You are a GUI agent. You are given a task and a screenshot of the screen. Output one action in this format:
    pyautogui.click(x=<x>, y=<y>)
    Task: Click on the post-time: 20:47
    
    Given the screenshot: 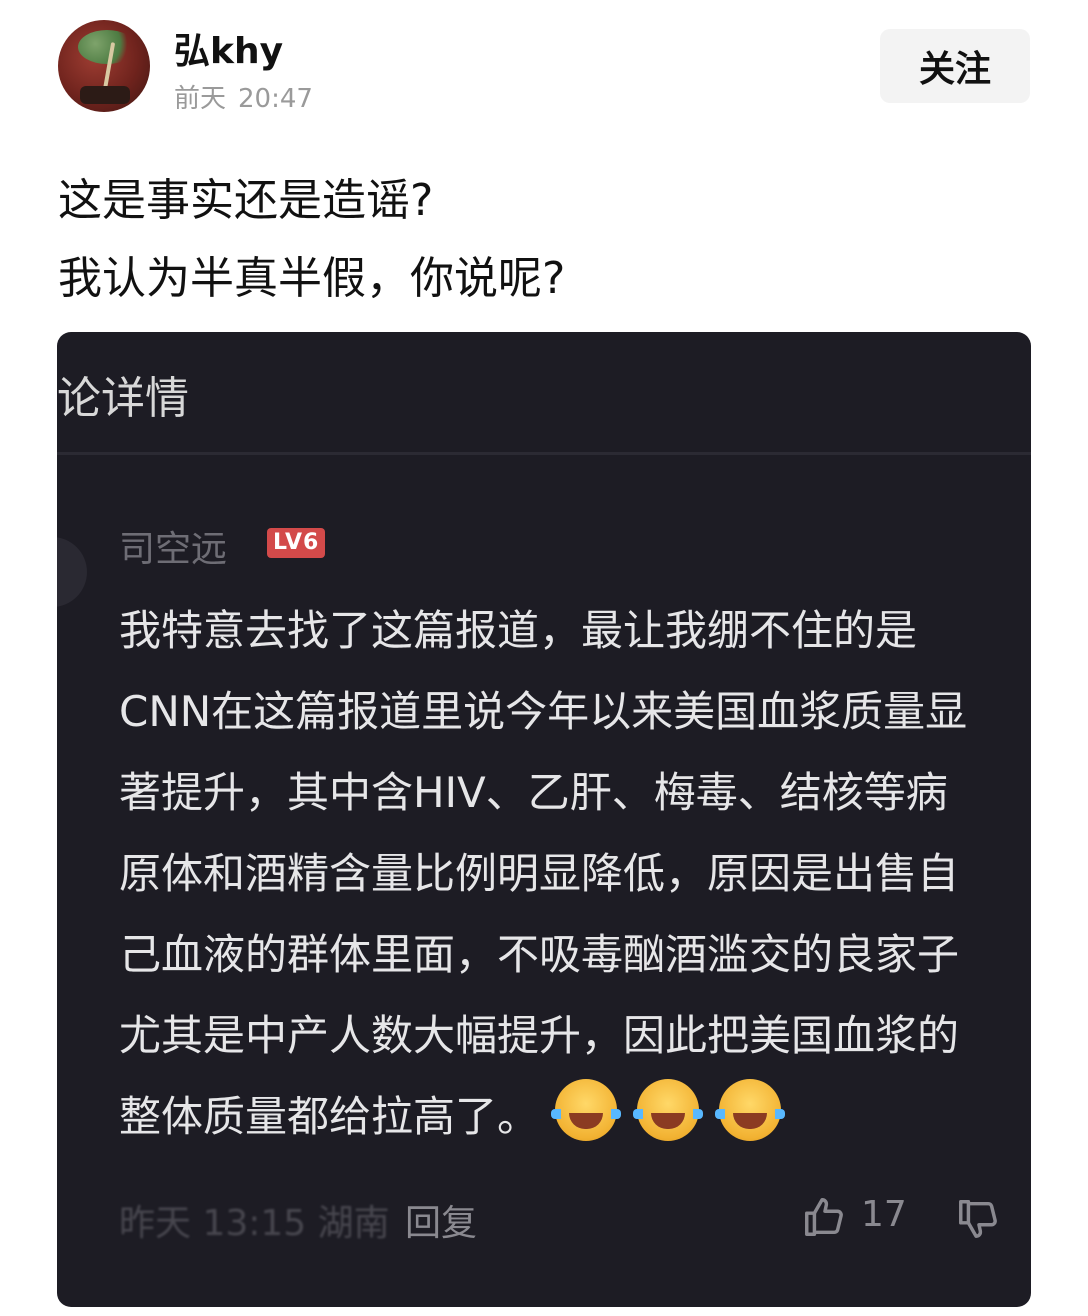 What is the action you would take?
    pyautogui.click(x=275, y=99)
    